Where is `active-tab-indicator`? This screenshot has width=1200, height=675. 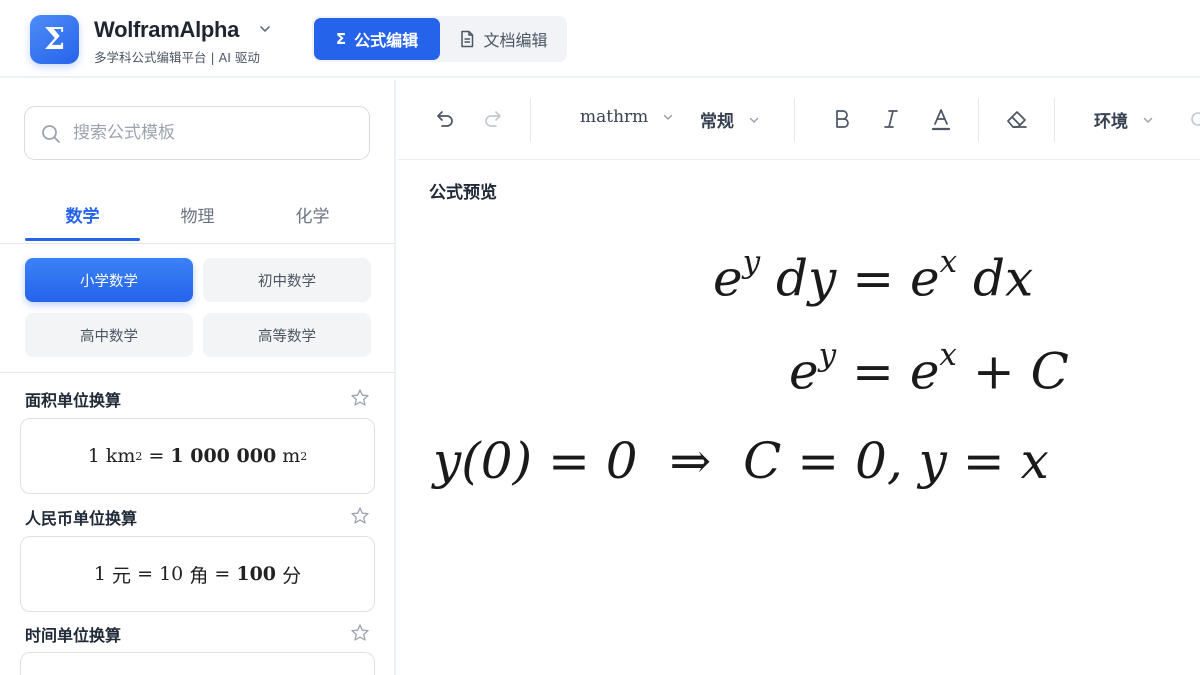 active-tab-indicator is located at coordinates (82, 239).